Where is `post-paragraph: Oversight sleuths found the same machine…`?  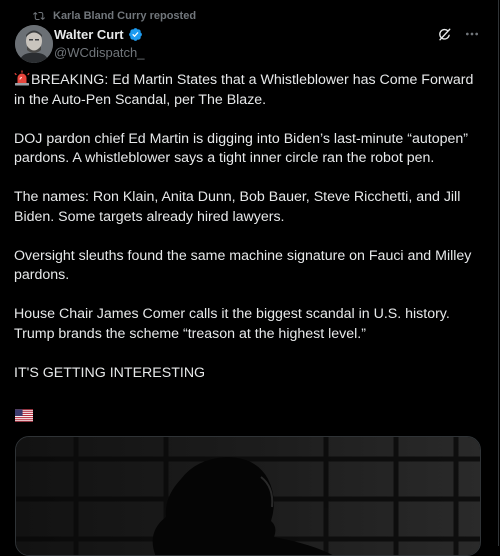 post-paragraph: Oversight sleuths found the same machine… is located at coordinates (243, 265).